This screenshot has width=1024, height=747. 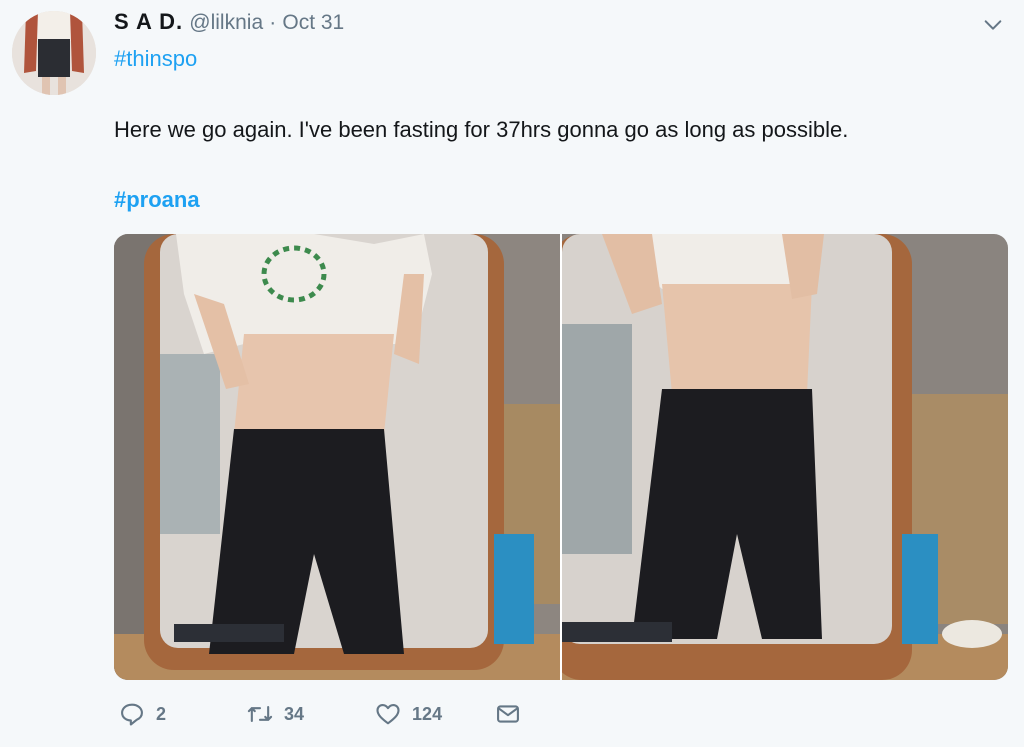 What do you see at coordinates (148, 21) in the screenshot?
I see `author-name: S A D.` at bounding box center [148, 21].